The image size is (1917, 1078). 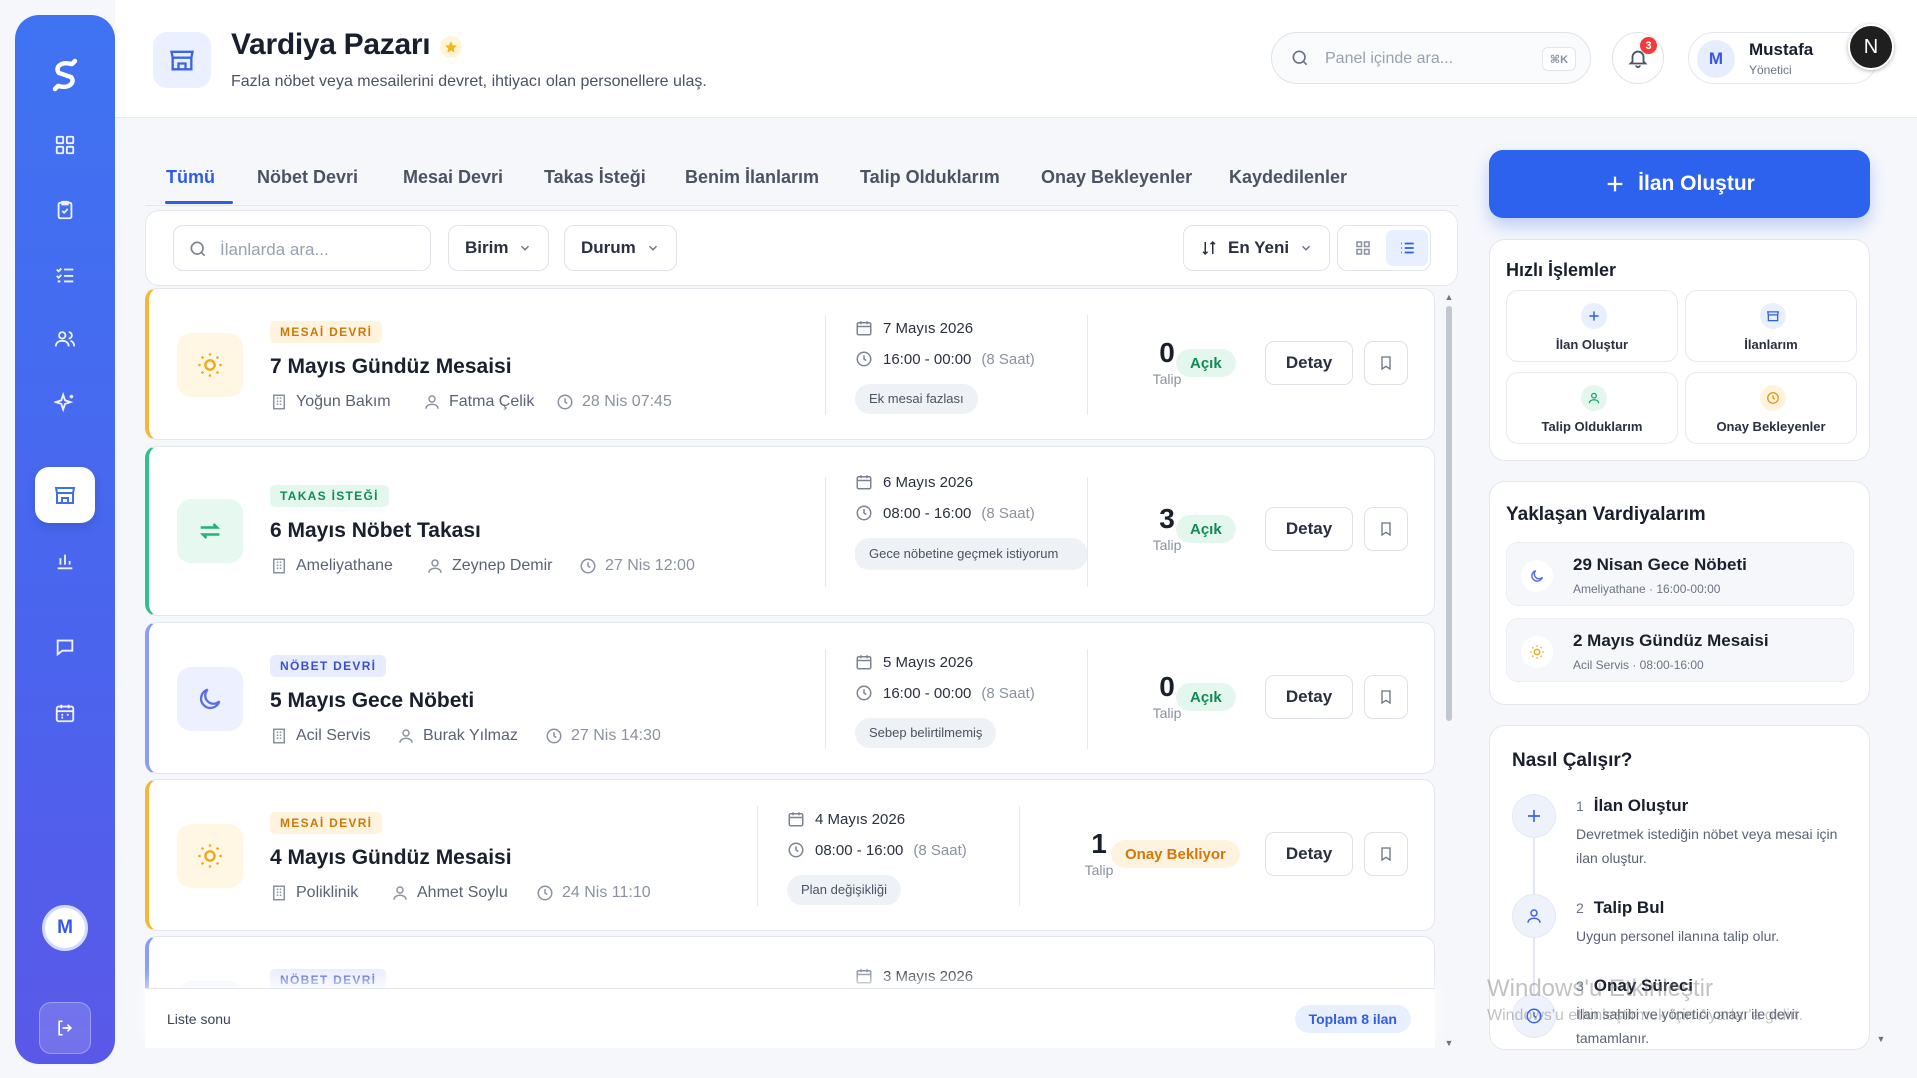 What do you see at coordinates (1592, 326) in the screenshot?
I see `quick-action-create: İlan Oluştur` at bounding box center [1592, 326].